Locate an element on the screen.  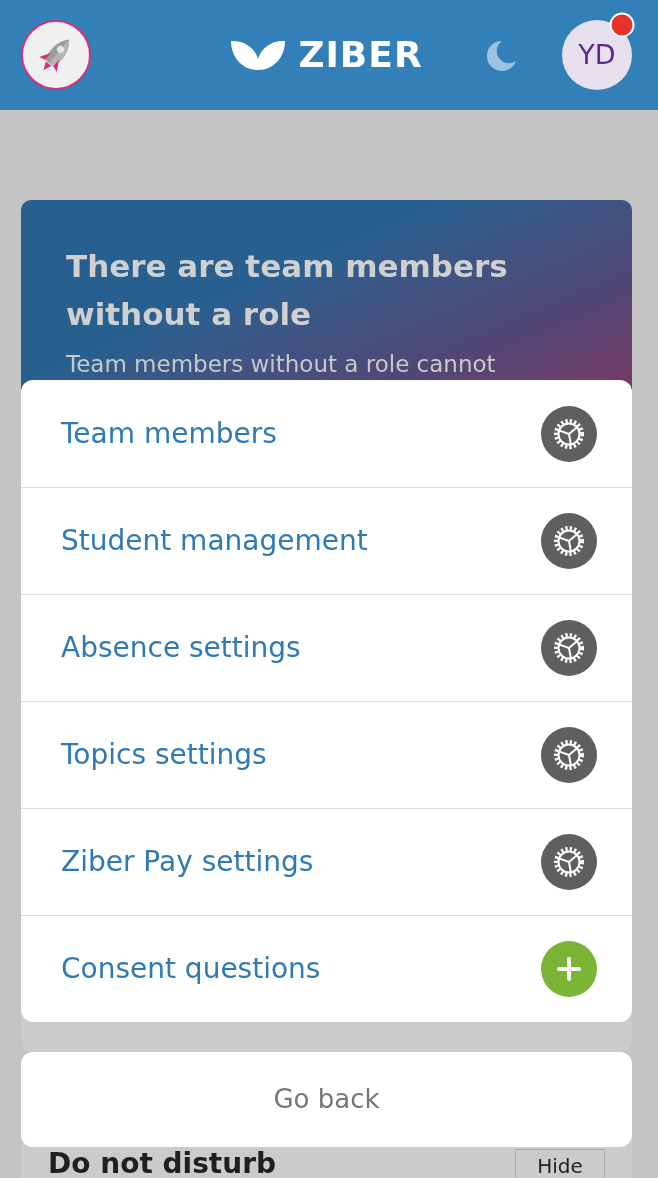
go-back-button: Go back is located at coordinates (326, 1099).